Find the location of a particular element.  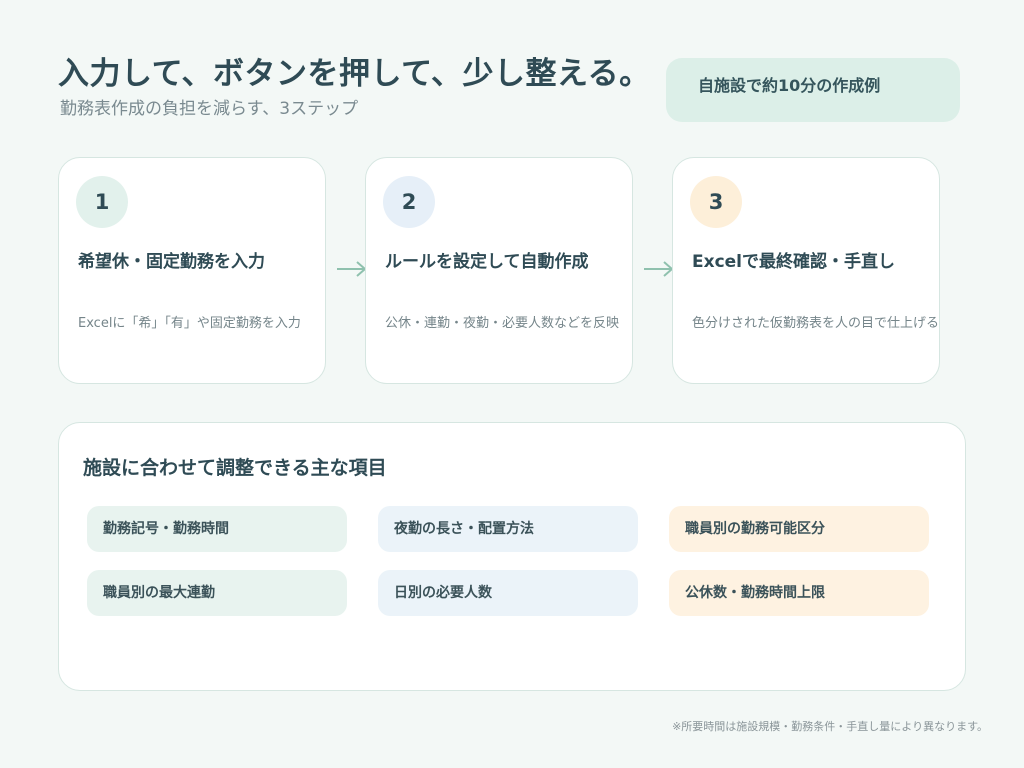

item-chip-staff-availability: 職員別の勤務可能区分 is located at coordinates (799, 529).